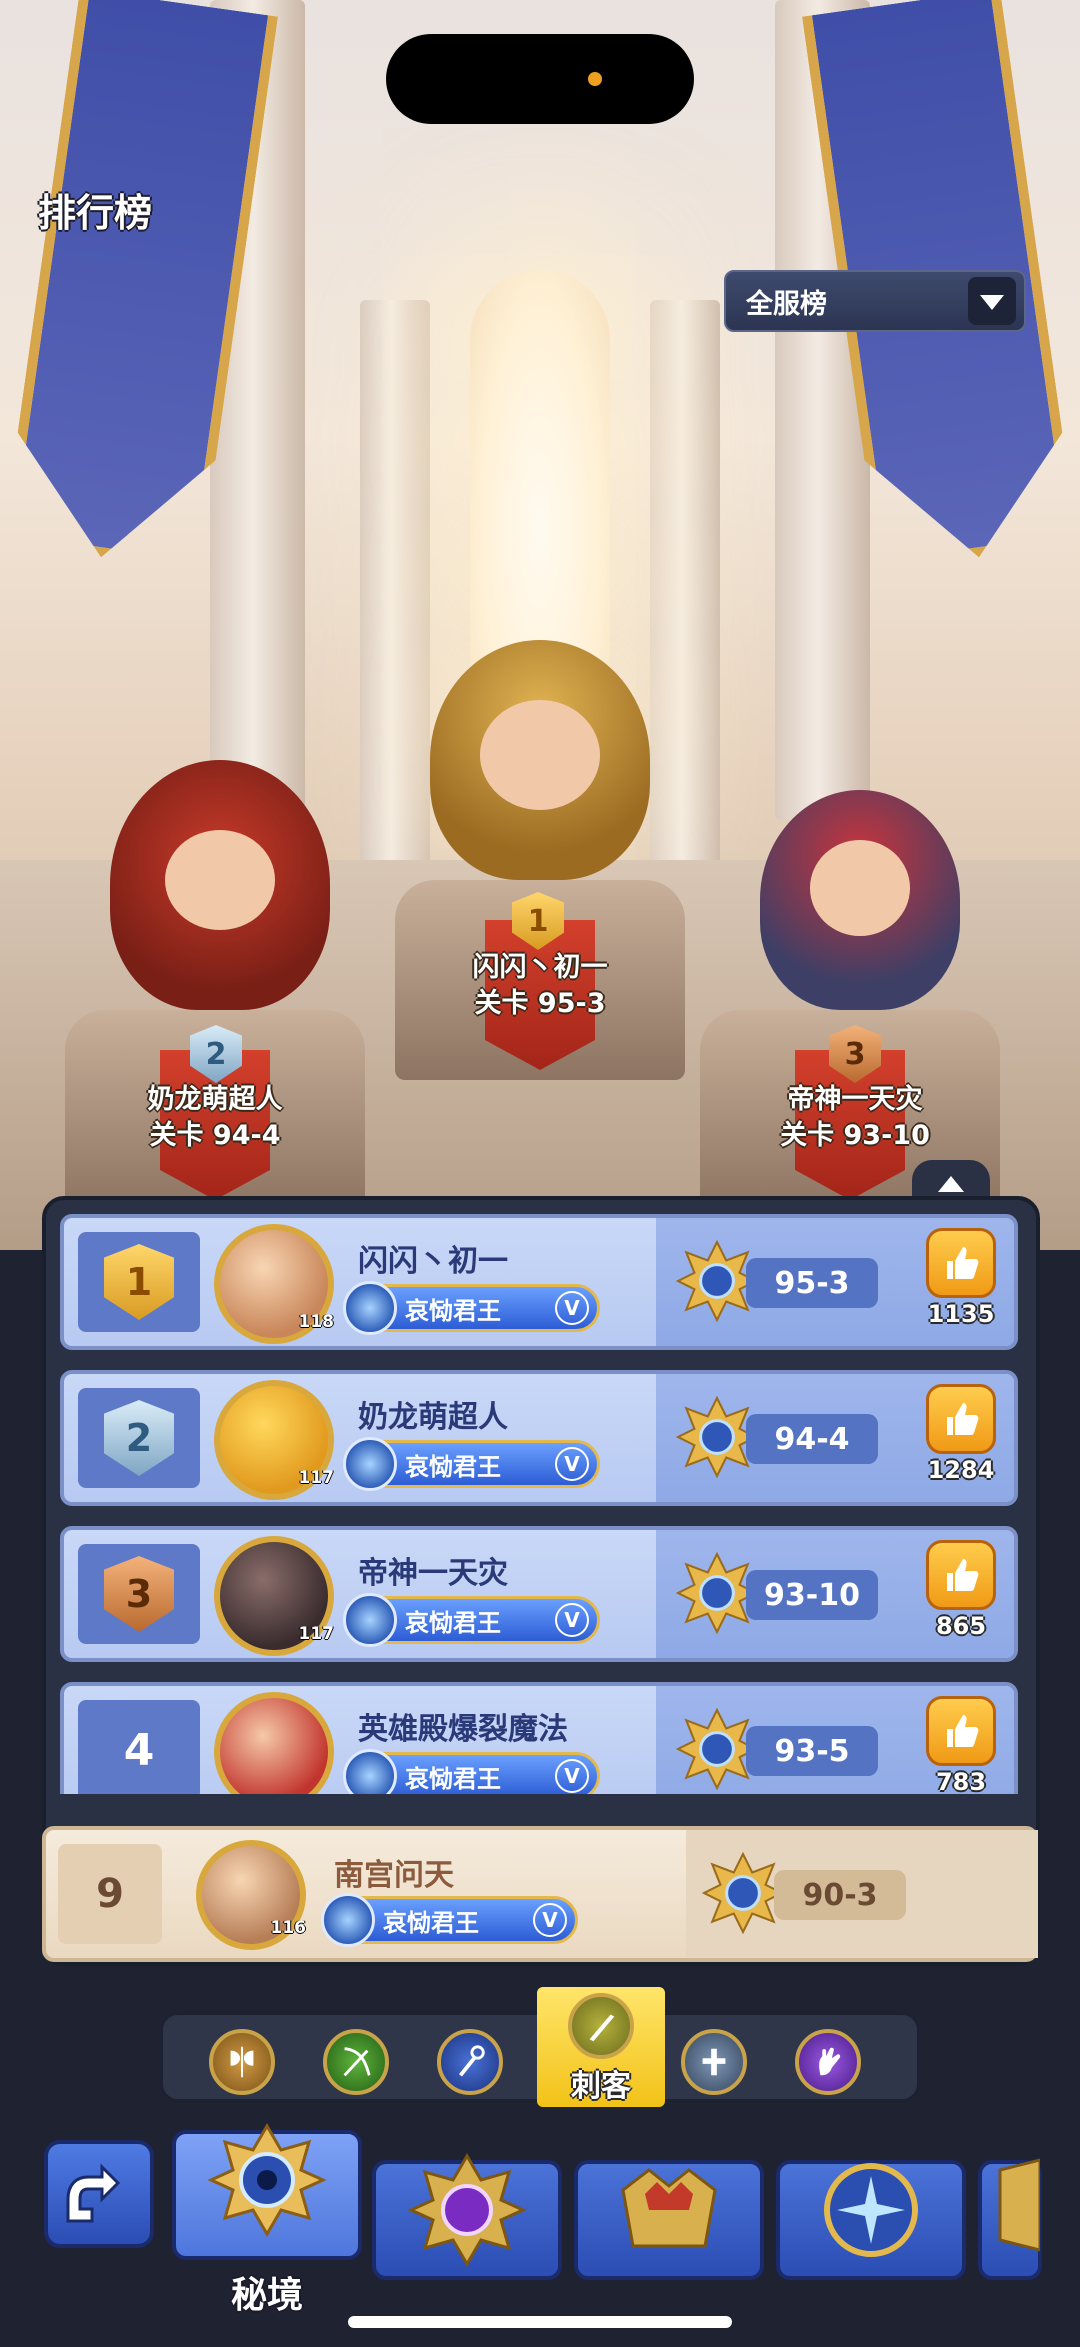  Describe the element at coordinates (215, 1118) in the screenshot. I see `podium-second: 奶龙萌超人 关卡 94-4` at that location.